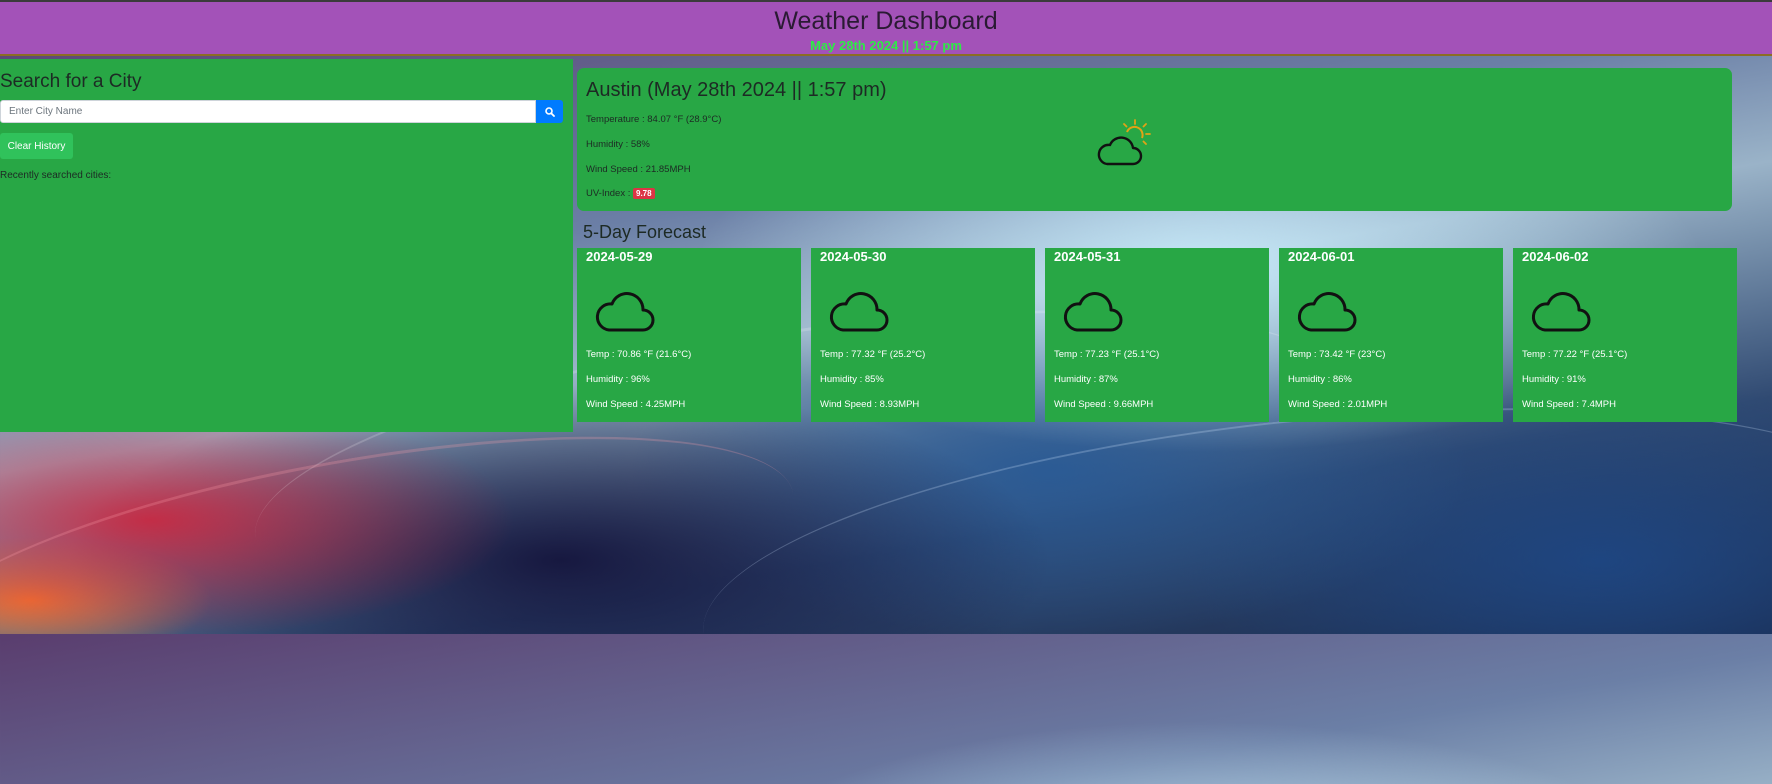 This screenshot has width=1772, height=784. What do you see at coordinates (56, 175) in the screenshot?
I see `recent-cities-label: Recently searched cities:` at bounding box center [56, 175].